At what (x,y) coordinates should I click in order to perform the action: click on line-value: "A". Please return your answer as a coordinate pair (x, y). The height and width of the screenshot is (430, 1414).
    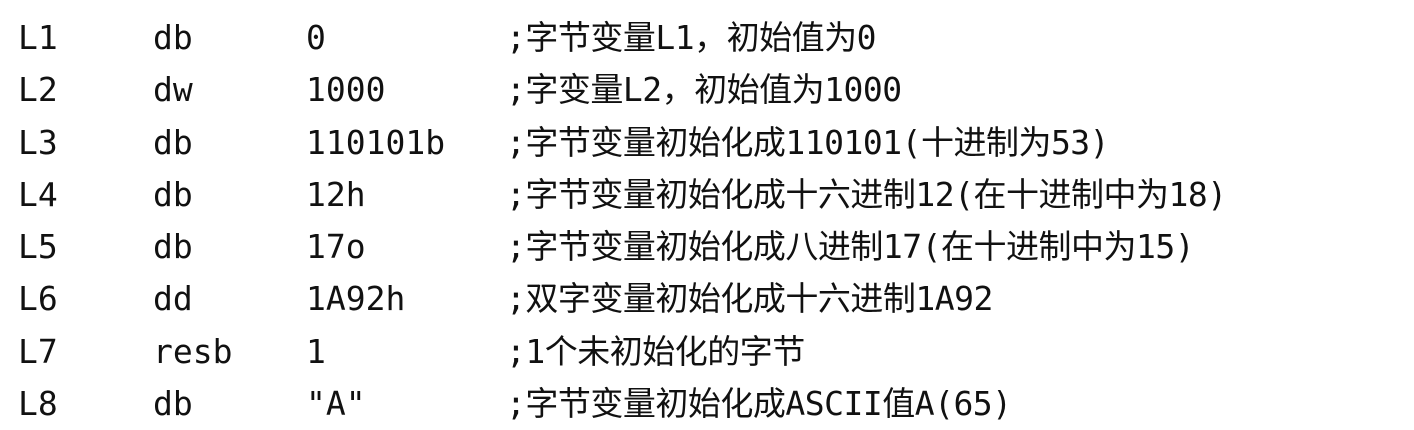
    Looking at the image, I should click on (336, 404).